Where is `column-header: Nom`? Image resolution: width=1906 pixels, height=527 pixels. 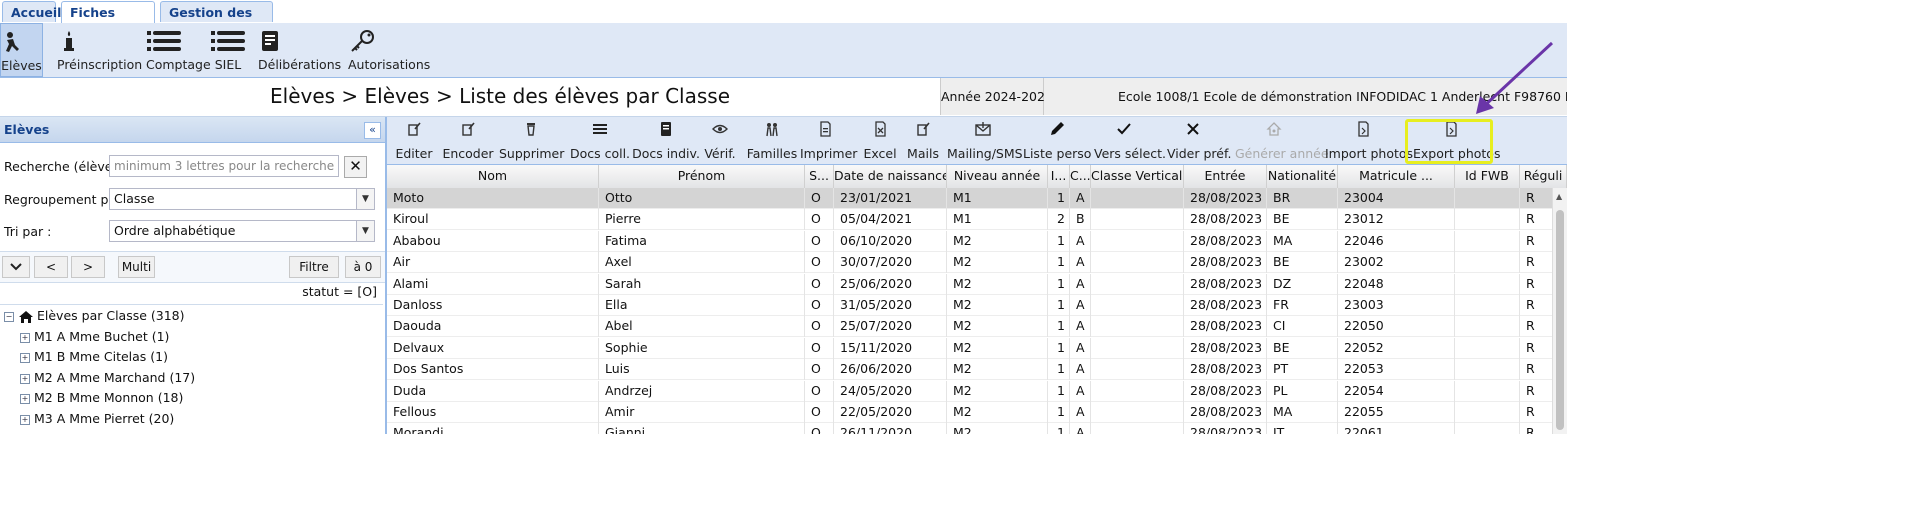
column-header: Nom is located at coordinates (493, 176).